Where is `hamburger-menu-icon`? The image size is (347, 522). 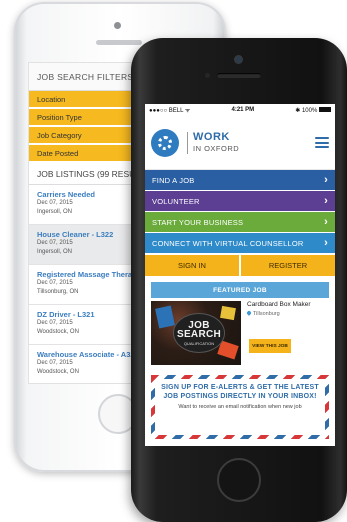 hamburger-menu-icon is located at coordinates (322, 142).